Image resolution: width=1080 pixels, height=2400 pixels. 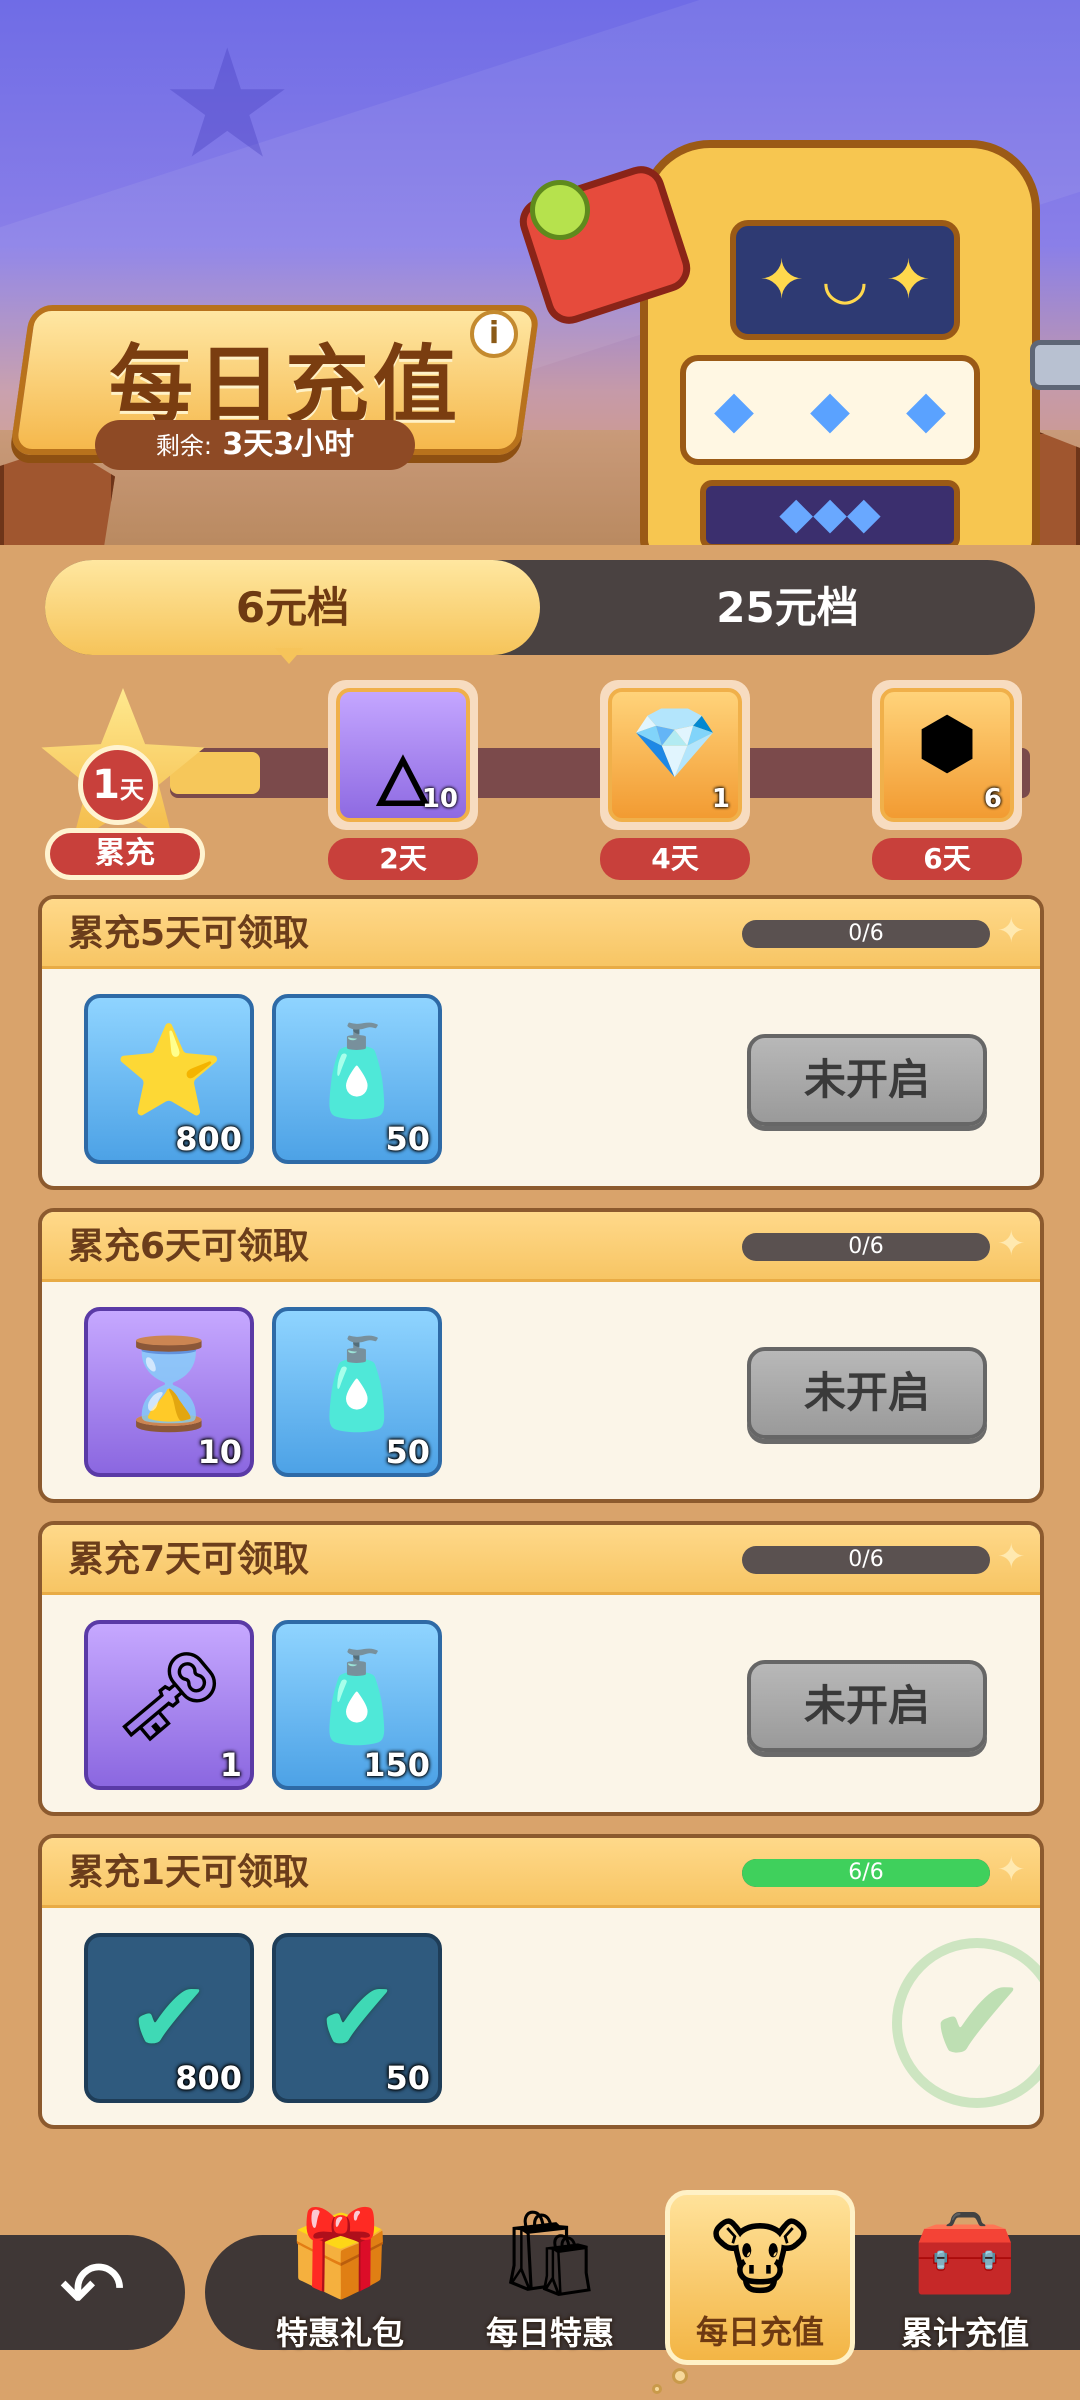 I want to click on nav-item-cumulative-recharge: 🧰 累计充值, so click(x=965, y=2277).